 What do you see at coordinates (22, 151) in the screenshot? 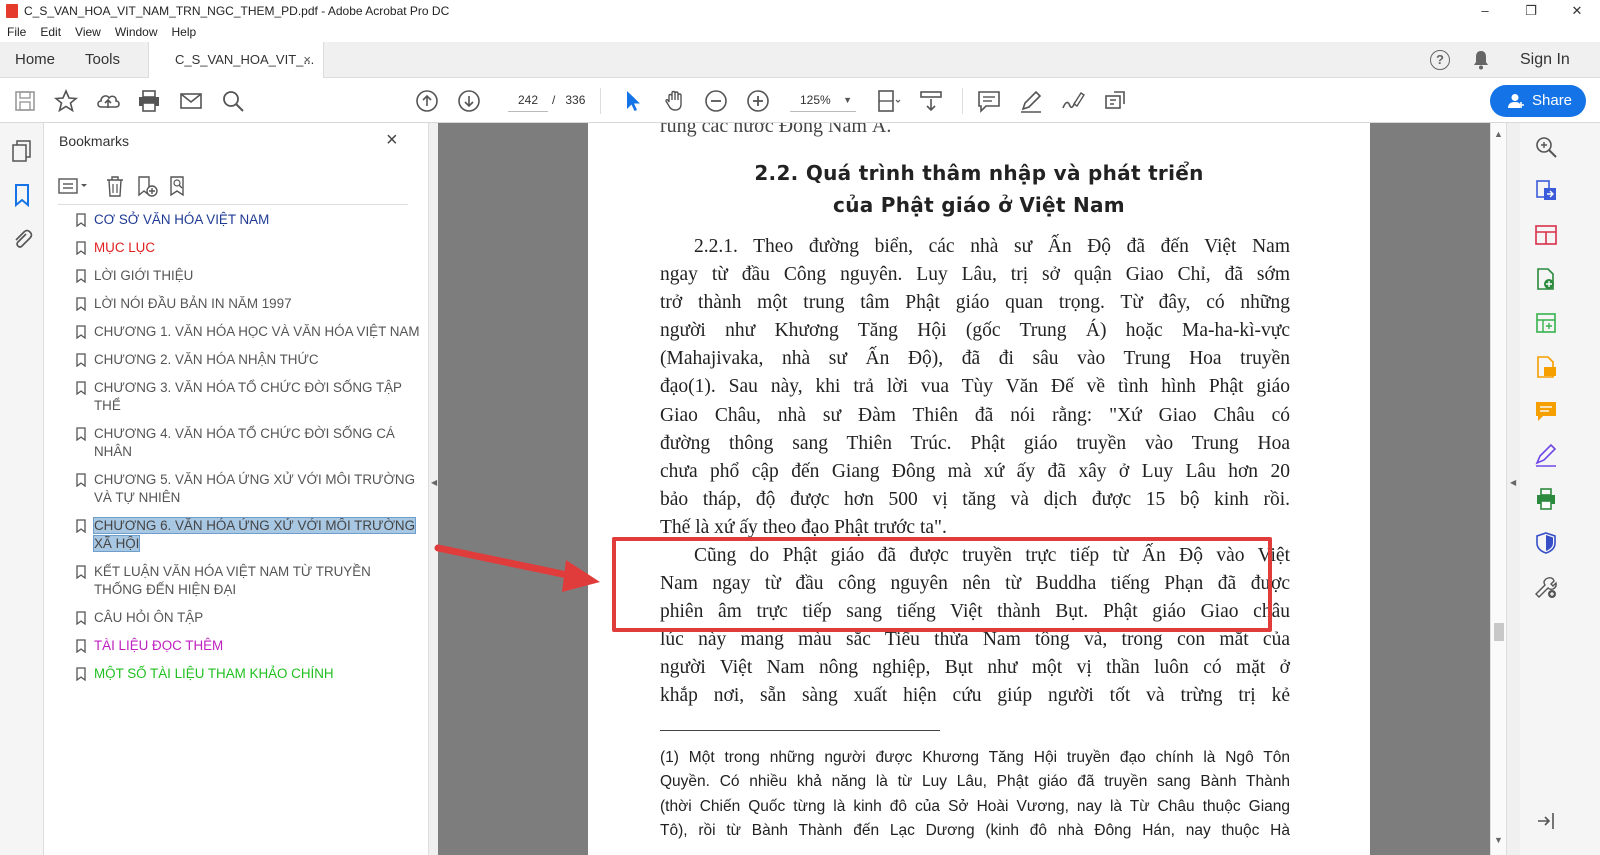
I see `page-thumbnails-icon` at bounding box center [22, 151].